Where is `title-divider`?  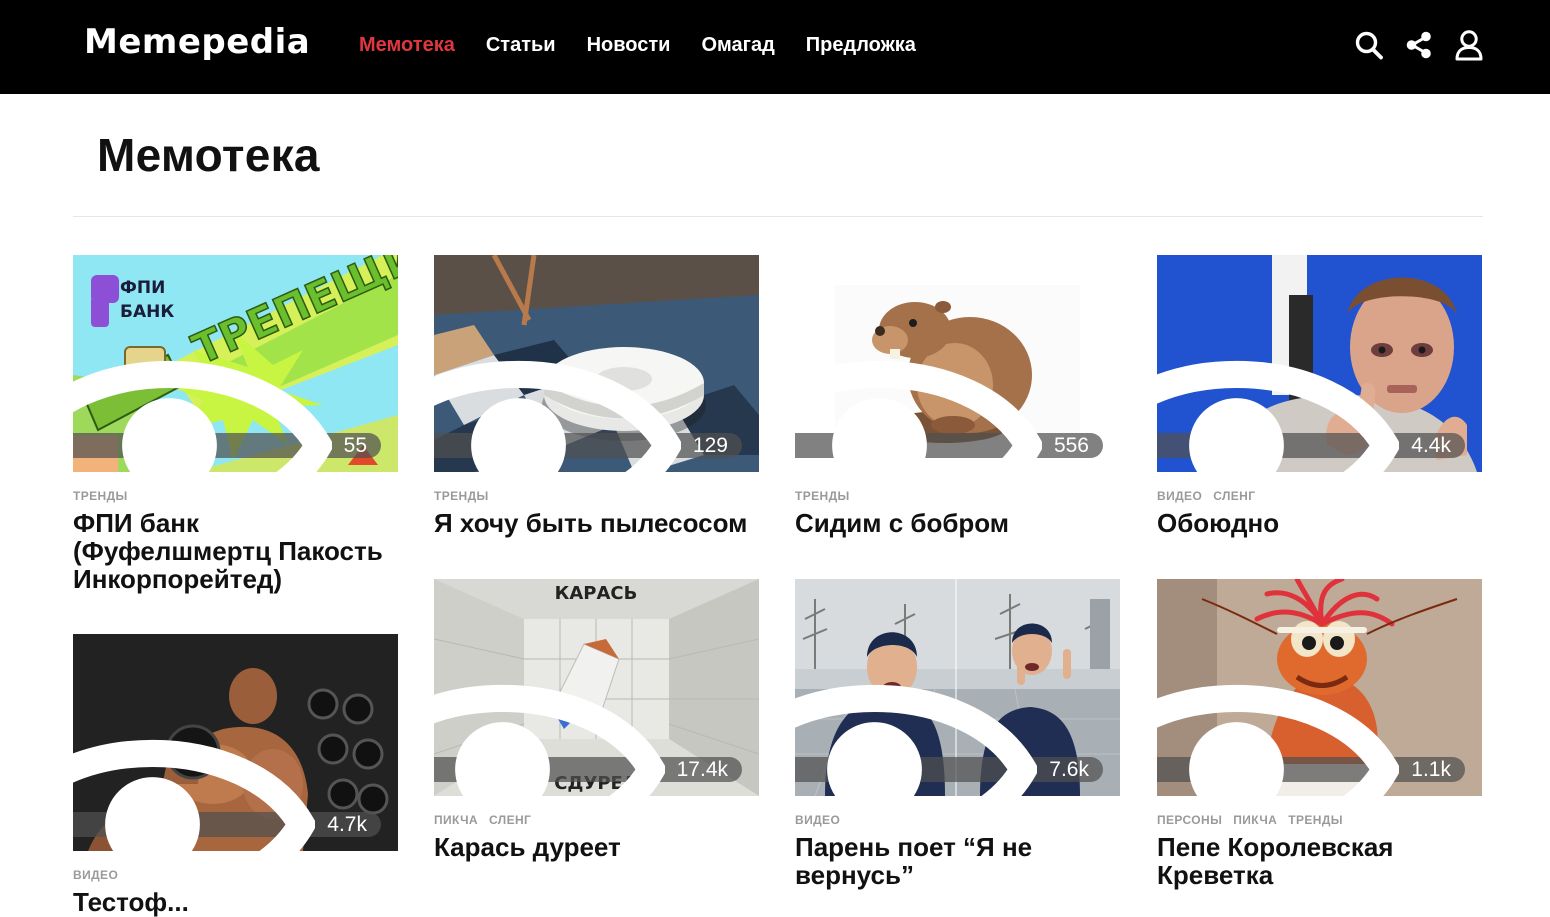
title-divider is located at coordinates (778, 216).